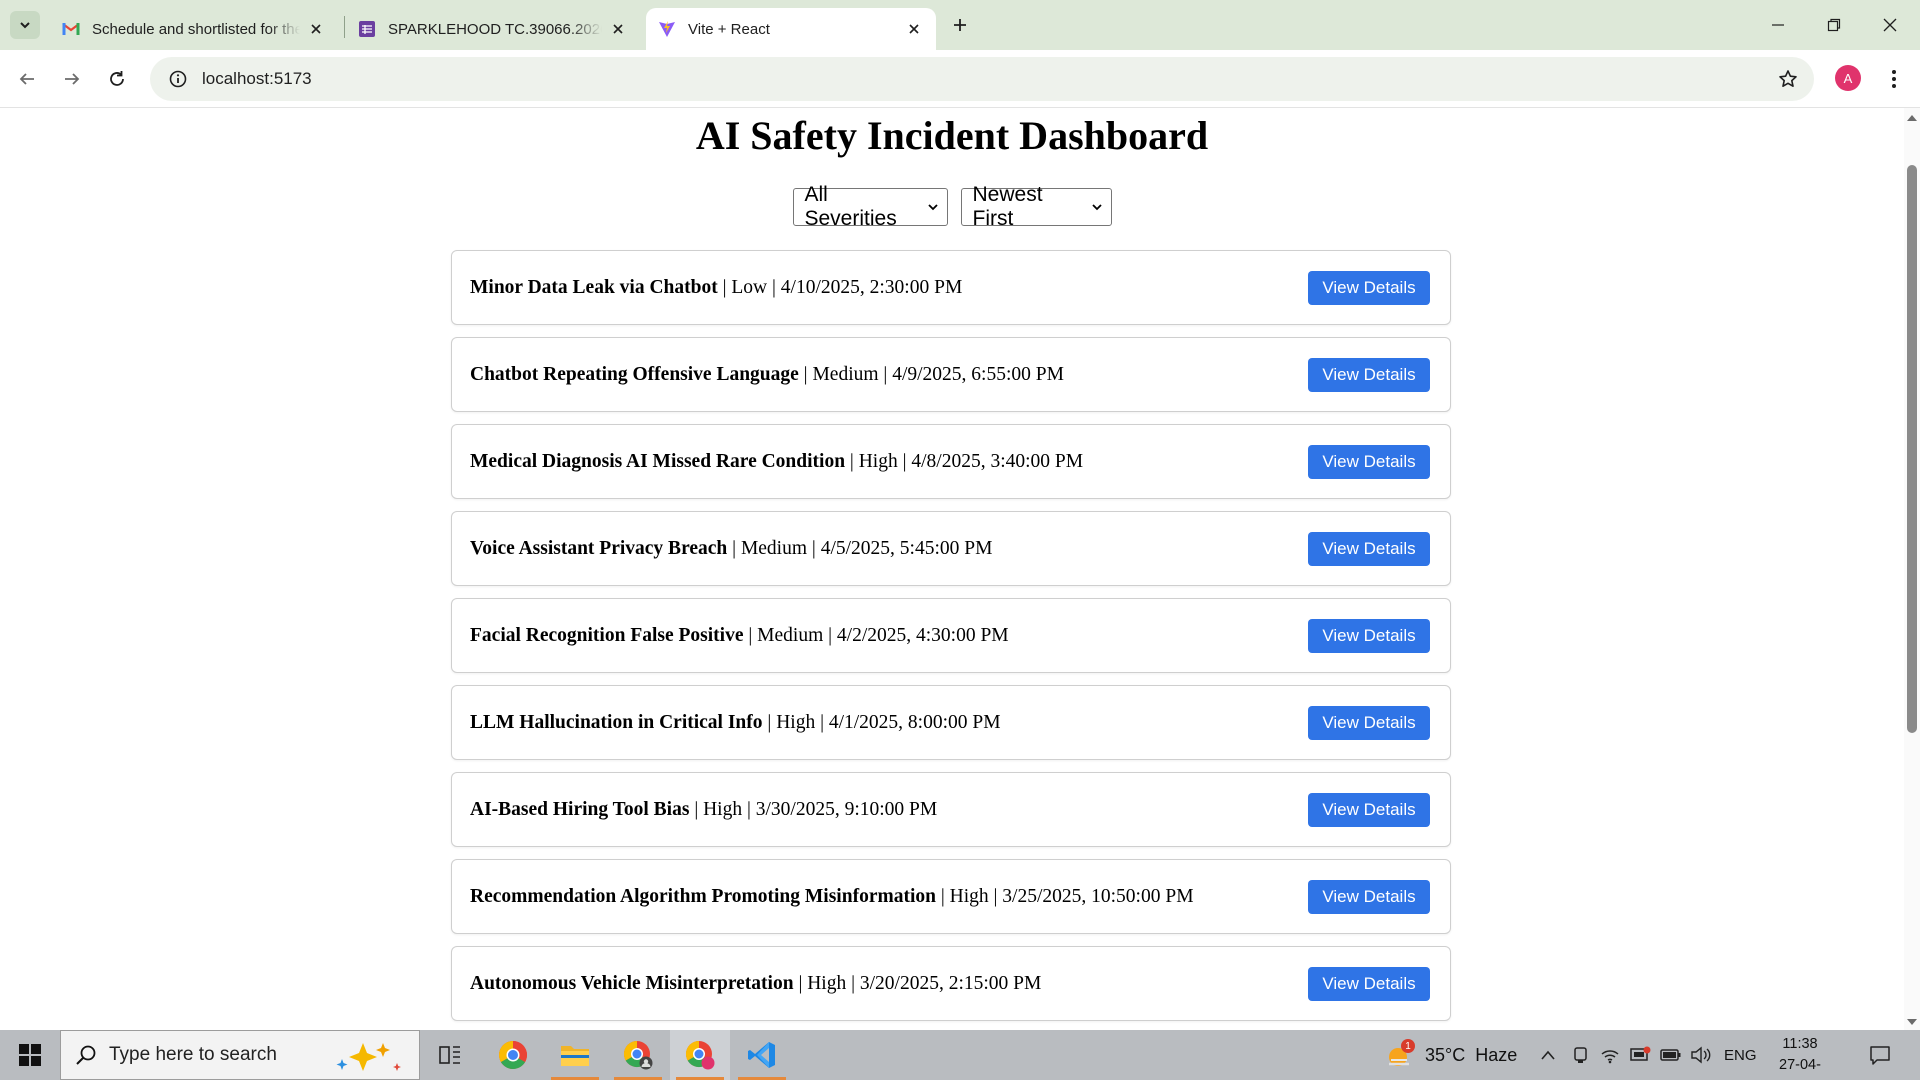 This screenshot has height=1080, width=1920. What do you see at coordinates (367, 29) in the screenshot?
I see `sheets-icon` at bounding box center [367, 29].